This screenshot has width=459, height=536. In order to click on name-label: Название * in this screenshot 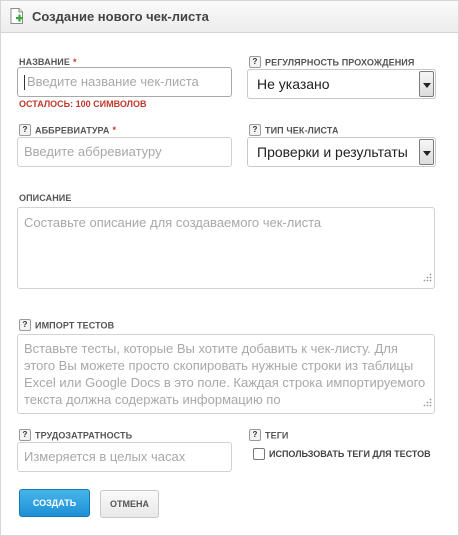, I will do `click(48, 62)`.